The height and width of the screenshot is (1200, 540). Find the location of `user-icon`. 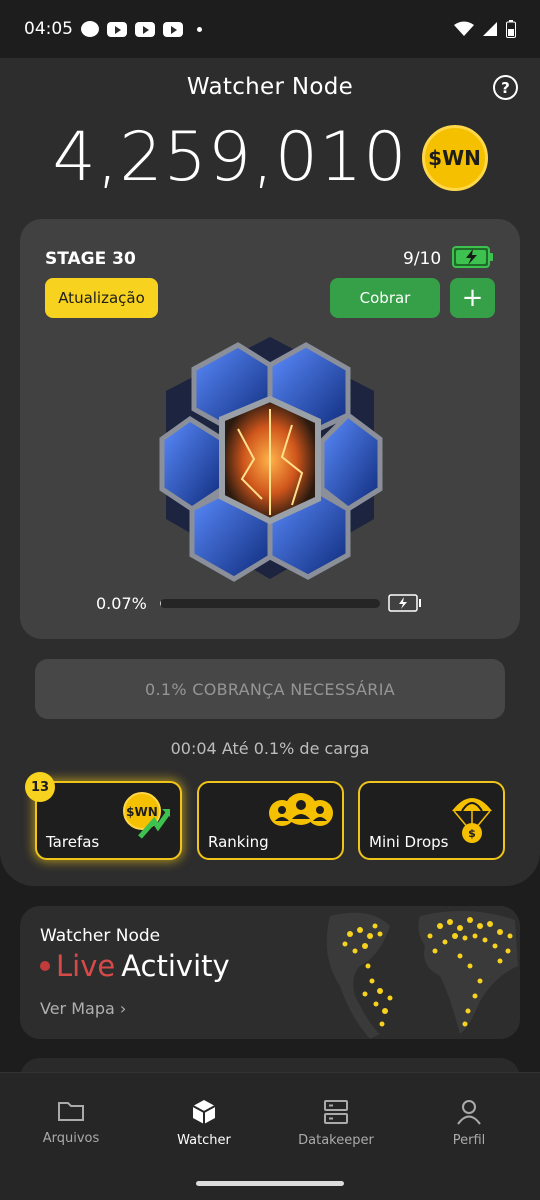

user-icon is located at coordinates (469, 1112).